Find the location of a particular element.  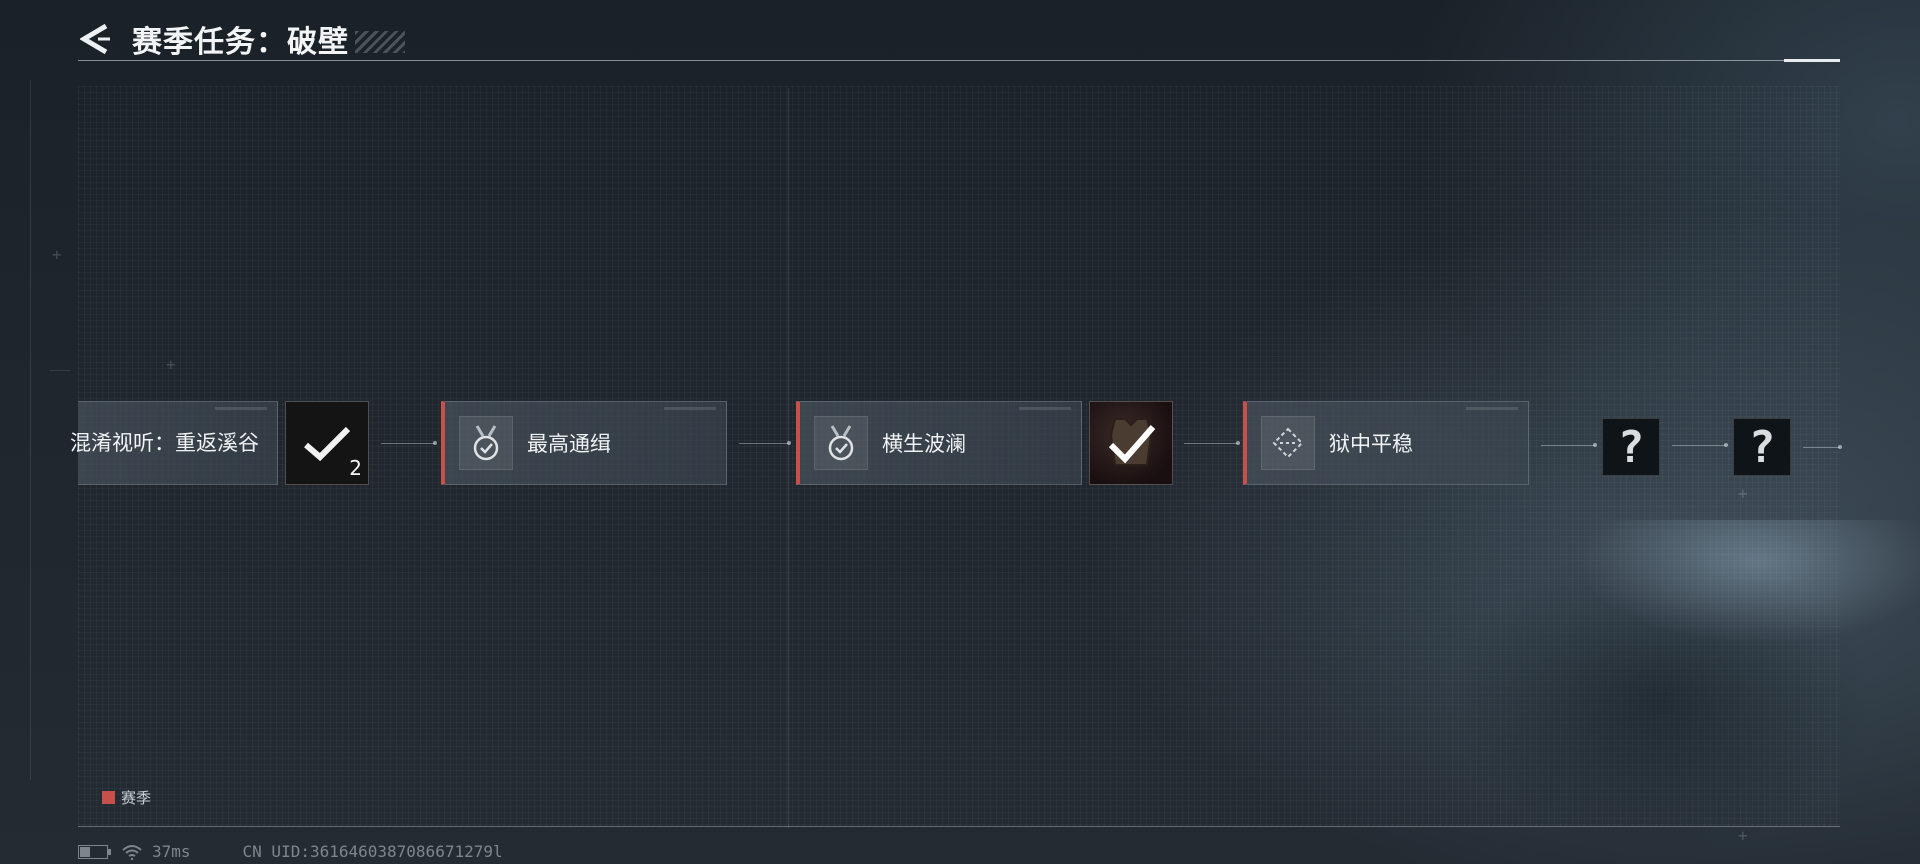

back-button is located at coordinates (96, 39).